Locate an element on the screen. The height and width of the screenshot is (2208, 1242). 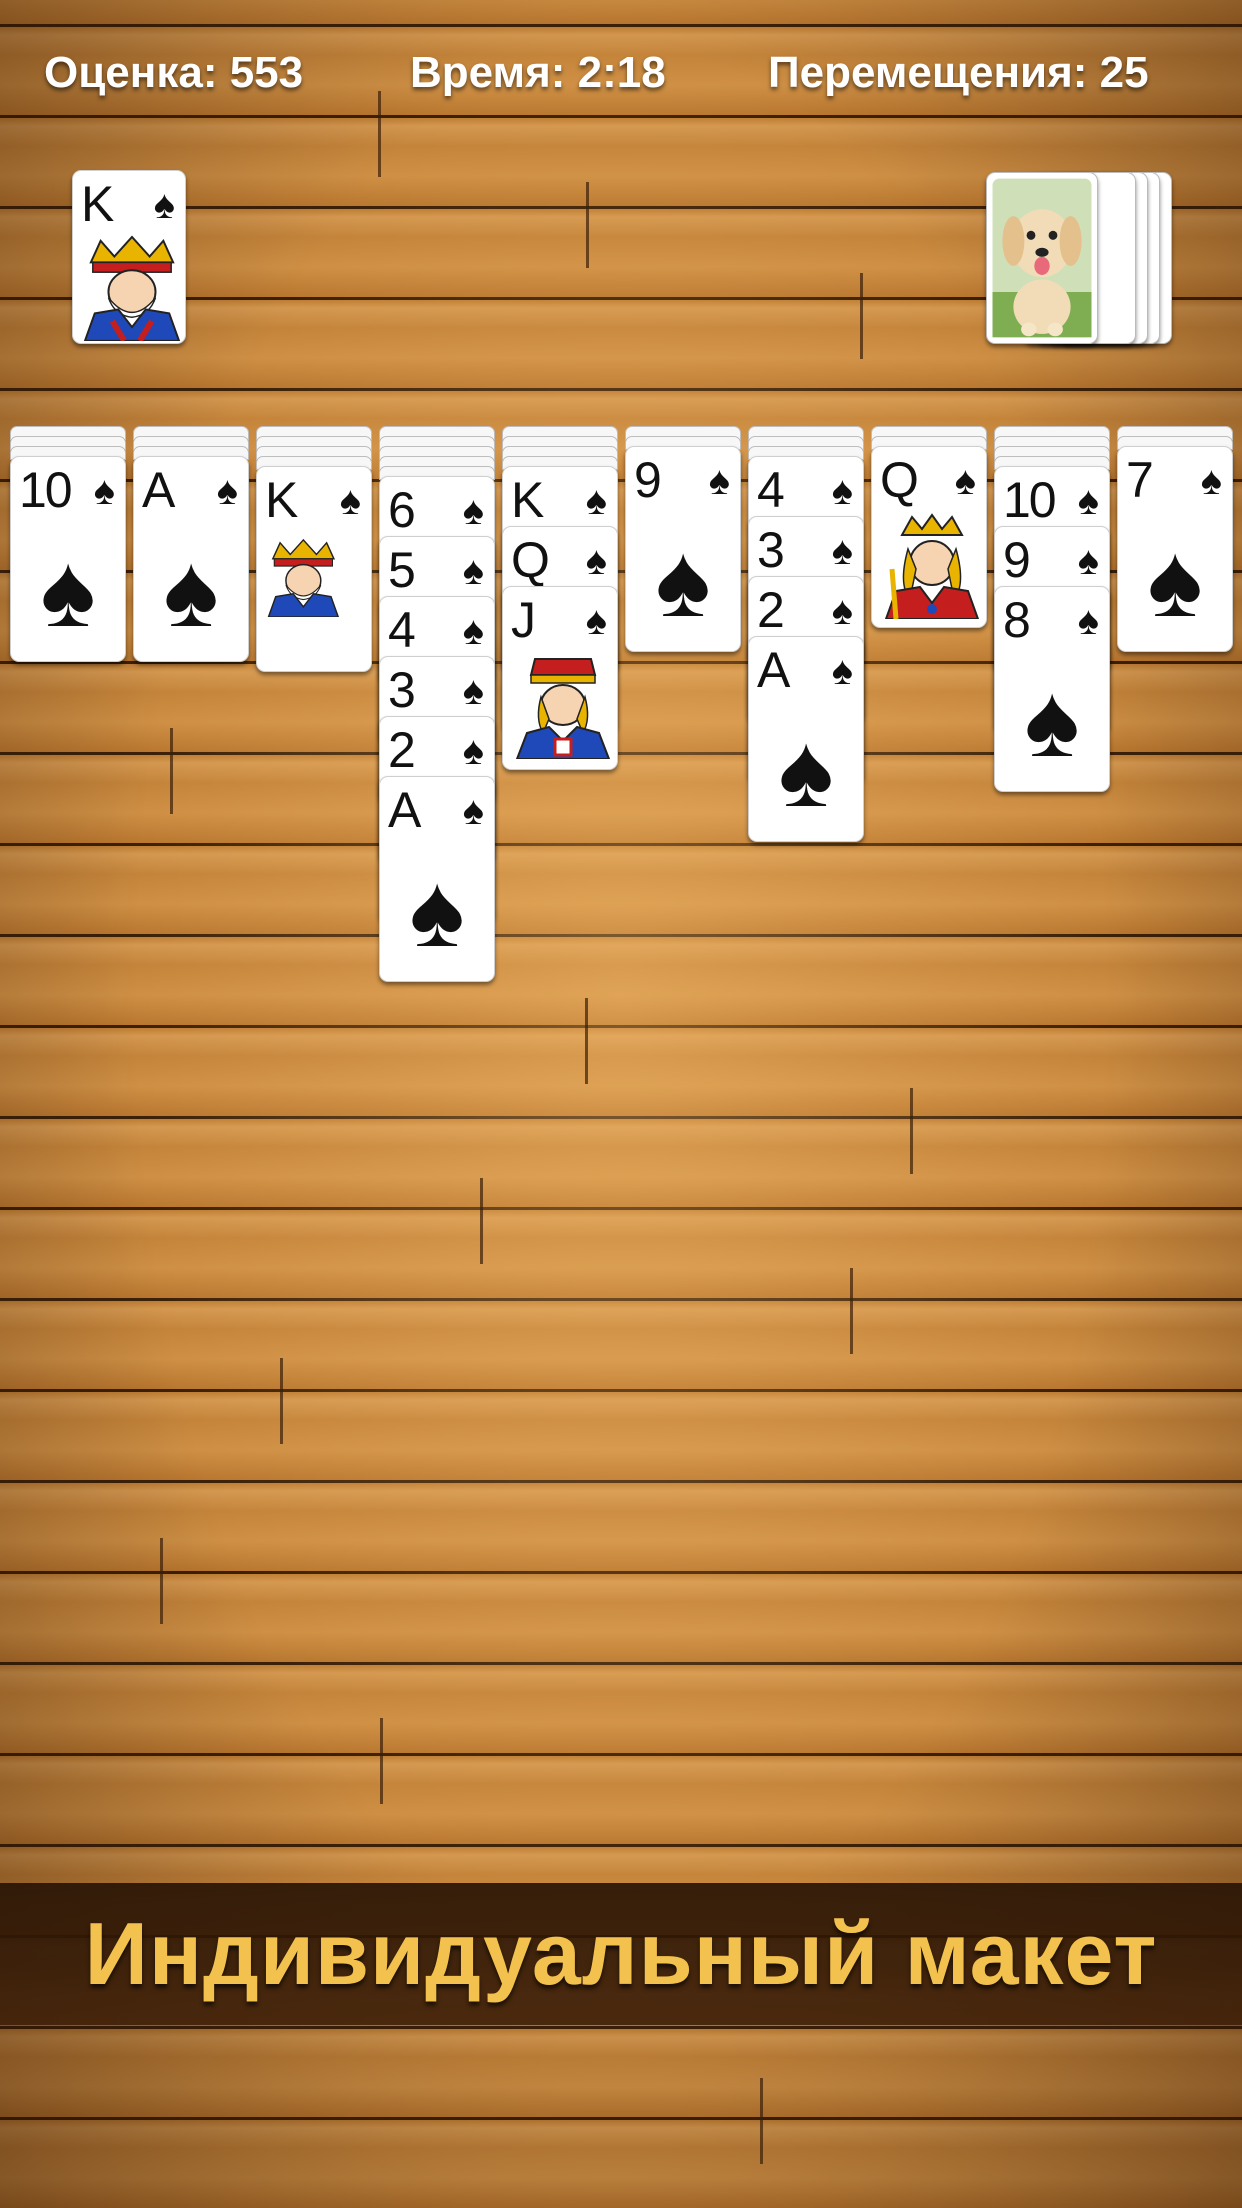
card-queen-spades: Q ♠ is located at coordinates (929, 537).